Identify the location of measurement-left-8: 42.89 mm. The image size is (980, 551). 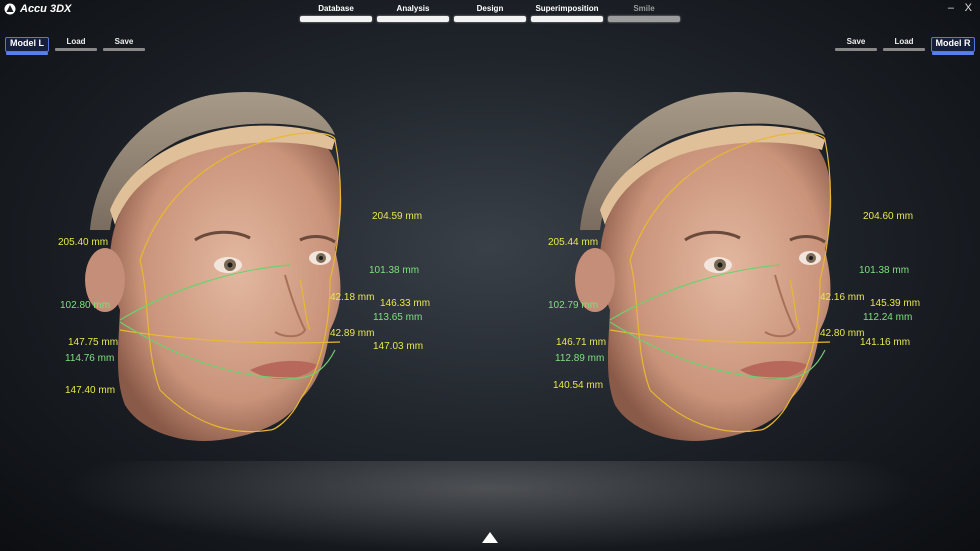
(352, 333).